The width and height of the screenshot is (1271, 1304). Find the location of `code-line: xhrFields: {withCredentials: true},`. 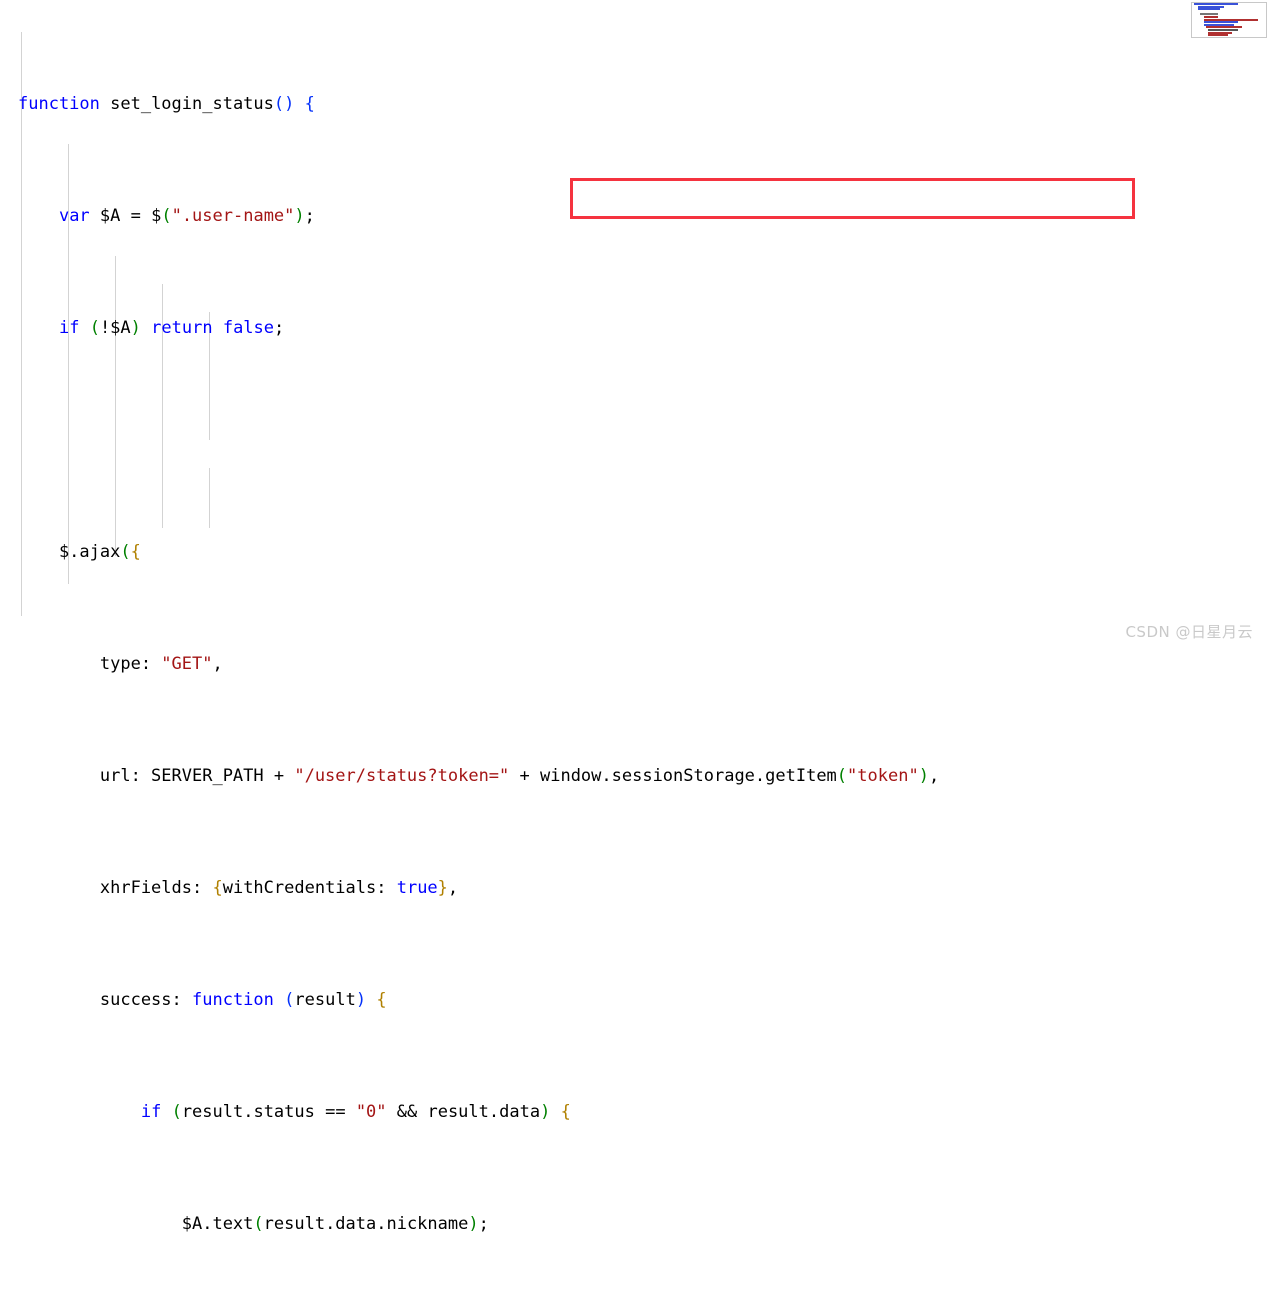

code-line: xhrFields: {withCredentials: true}, is located at coordinates (238, 888).